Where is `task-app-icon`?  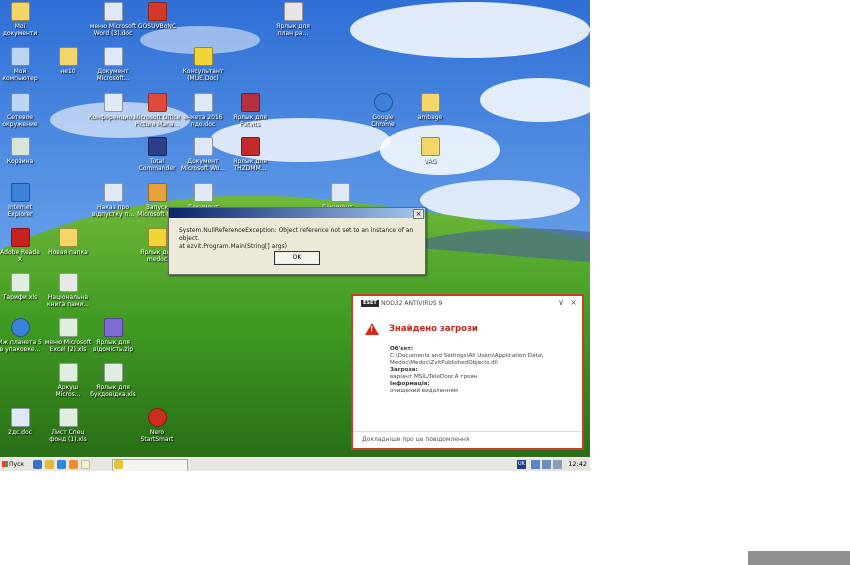 task-app-icon is located at coordinates (118, 464).